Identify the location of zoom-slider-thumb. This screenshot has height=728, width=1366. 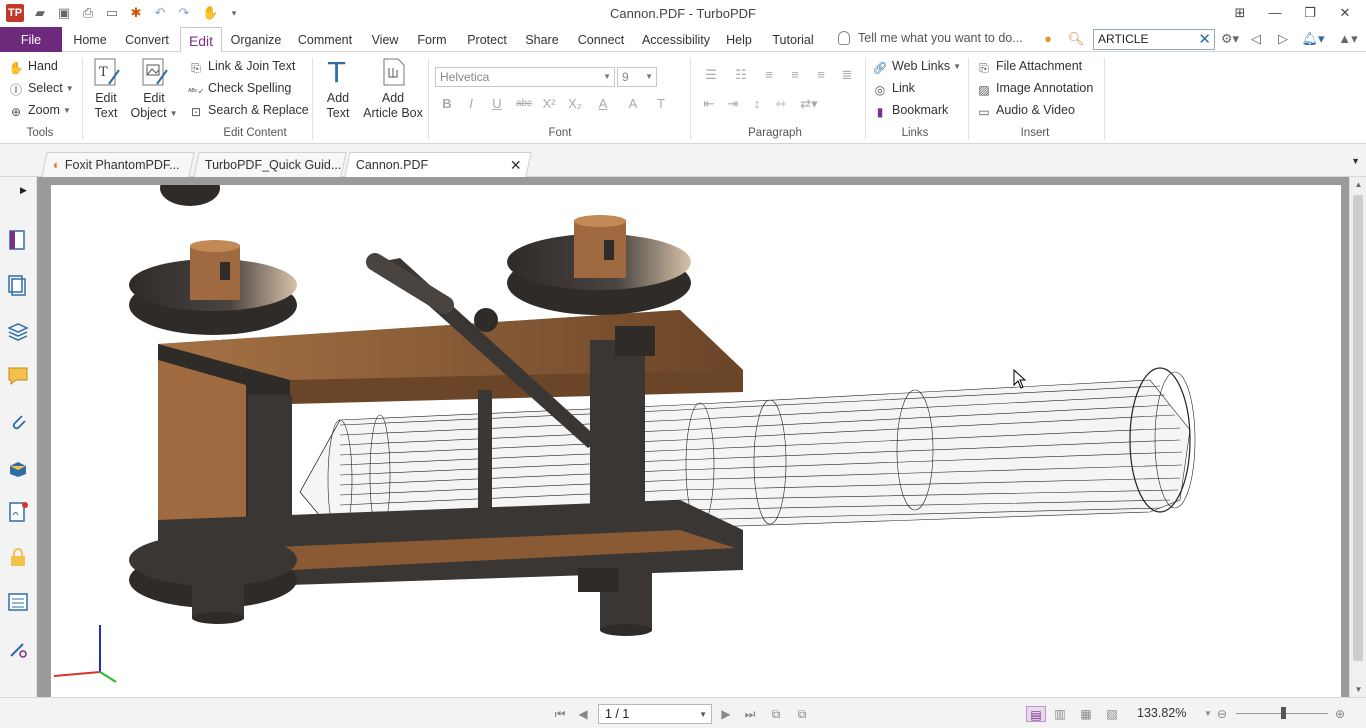
(1283, 713).